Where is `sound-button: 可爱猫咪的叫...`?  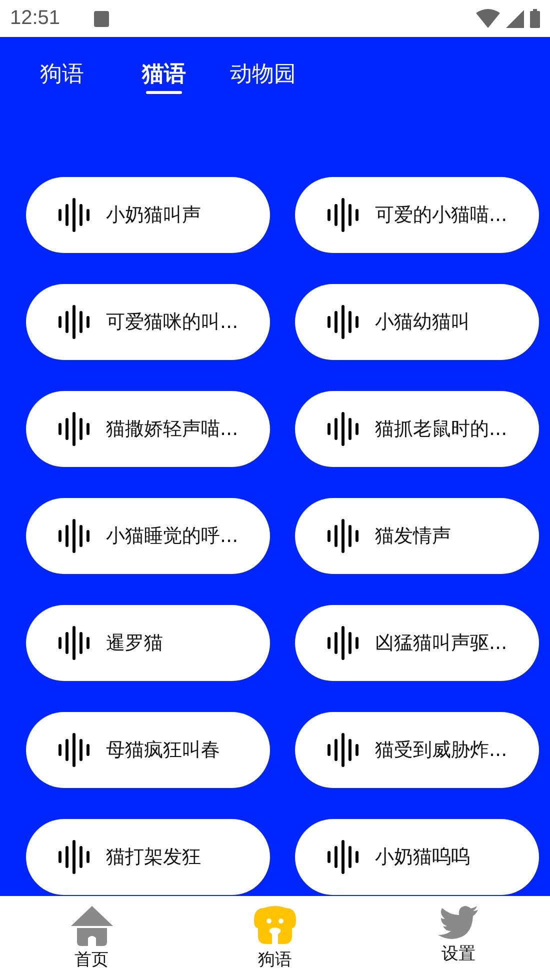 sound-button: 可爱猫咪的叫... is located at coordinates (148, 322).